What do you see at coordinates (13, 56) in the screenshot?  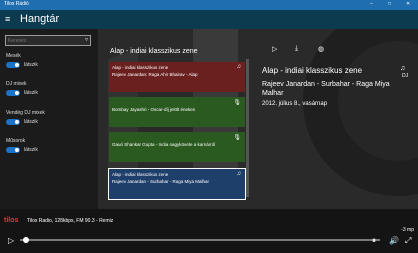 I see `group-label-meseek: Mesék` at bounding box center [13, 56].